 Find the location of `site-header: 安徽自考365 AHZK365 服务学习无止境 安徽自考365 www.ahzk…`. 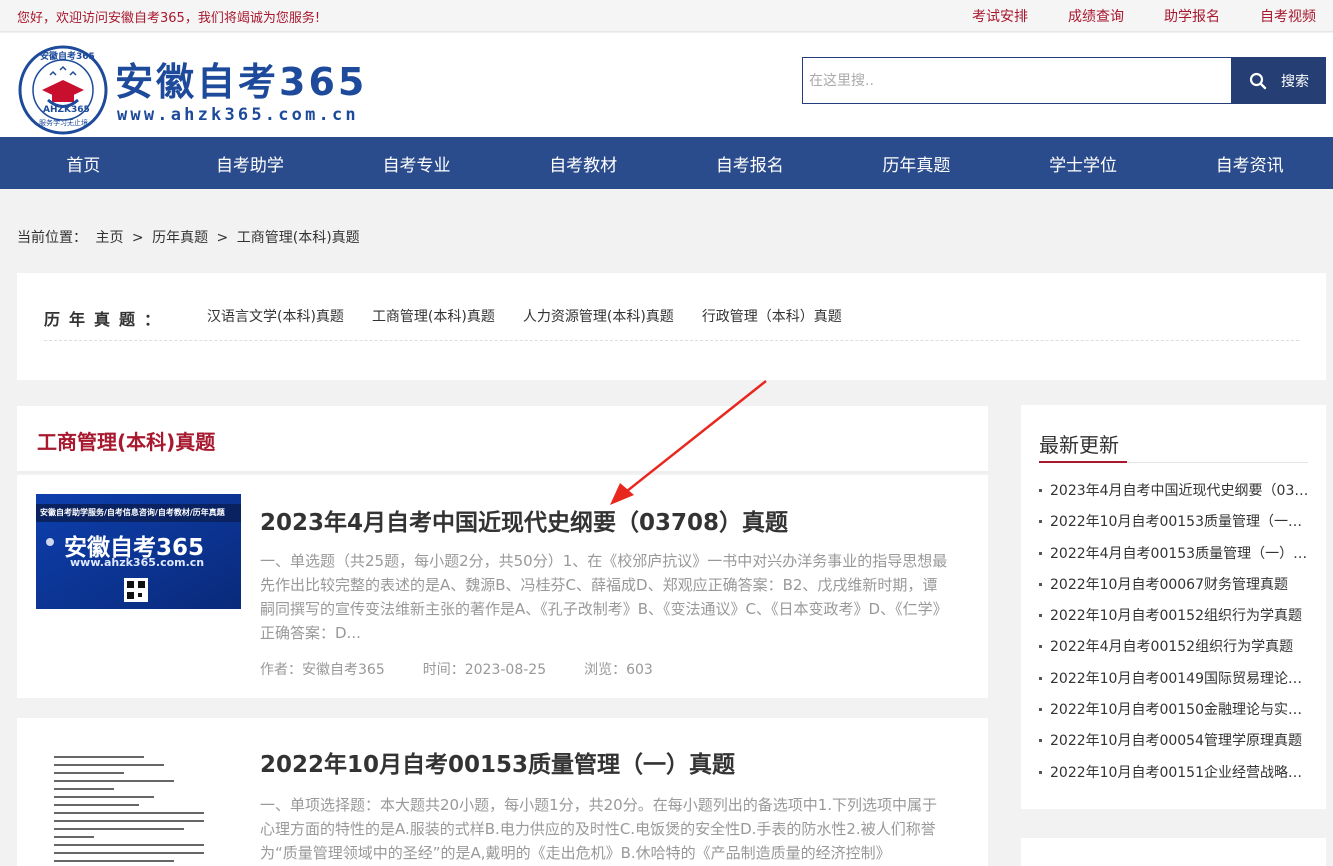

site-header: 安徽自考365 AHZK365 服务学习无止境 安徽自考365 www.ahzk… is located at coordinates (666, 85).